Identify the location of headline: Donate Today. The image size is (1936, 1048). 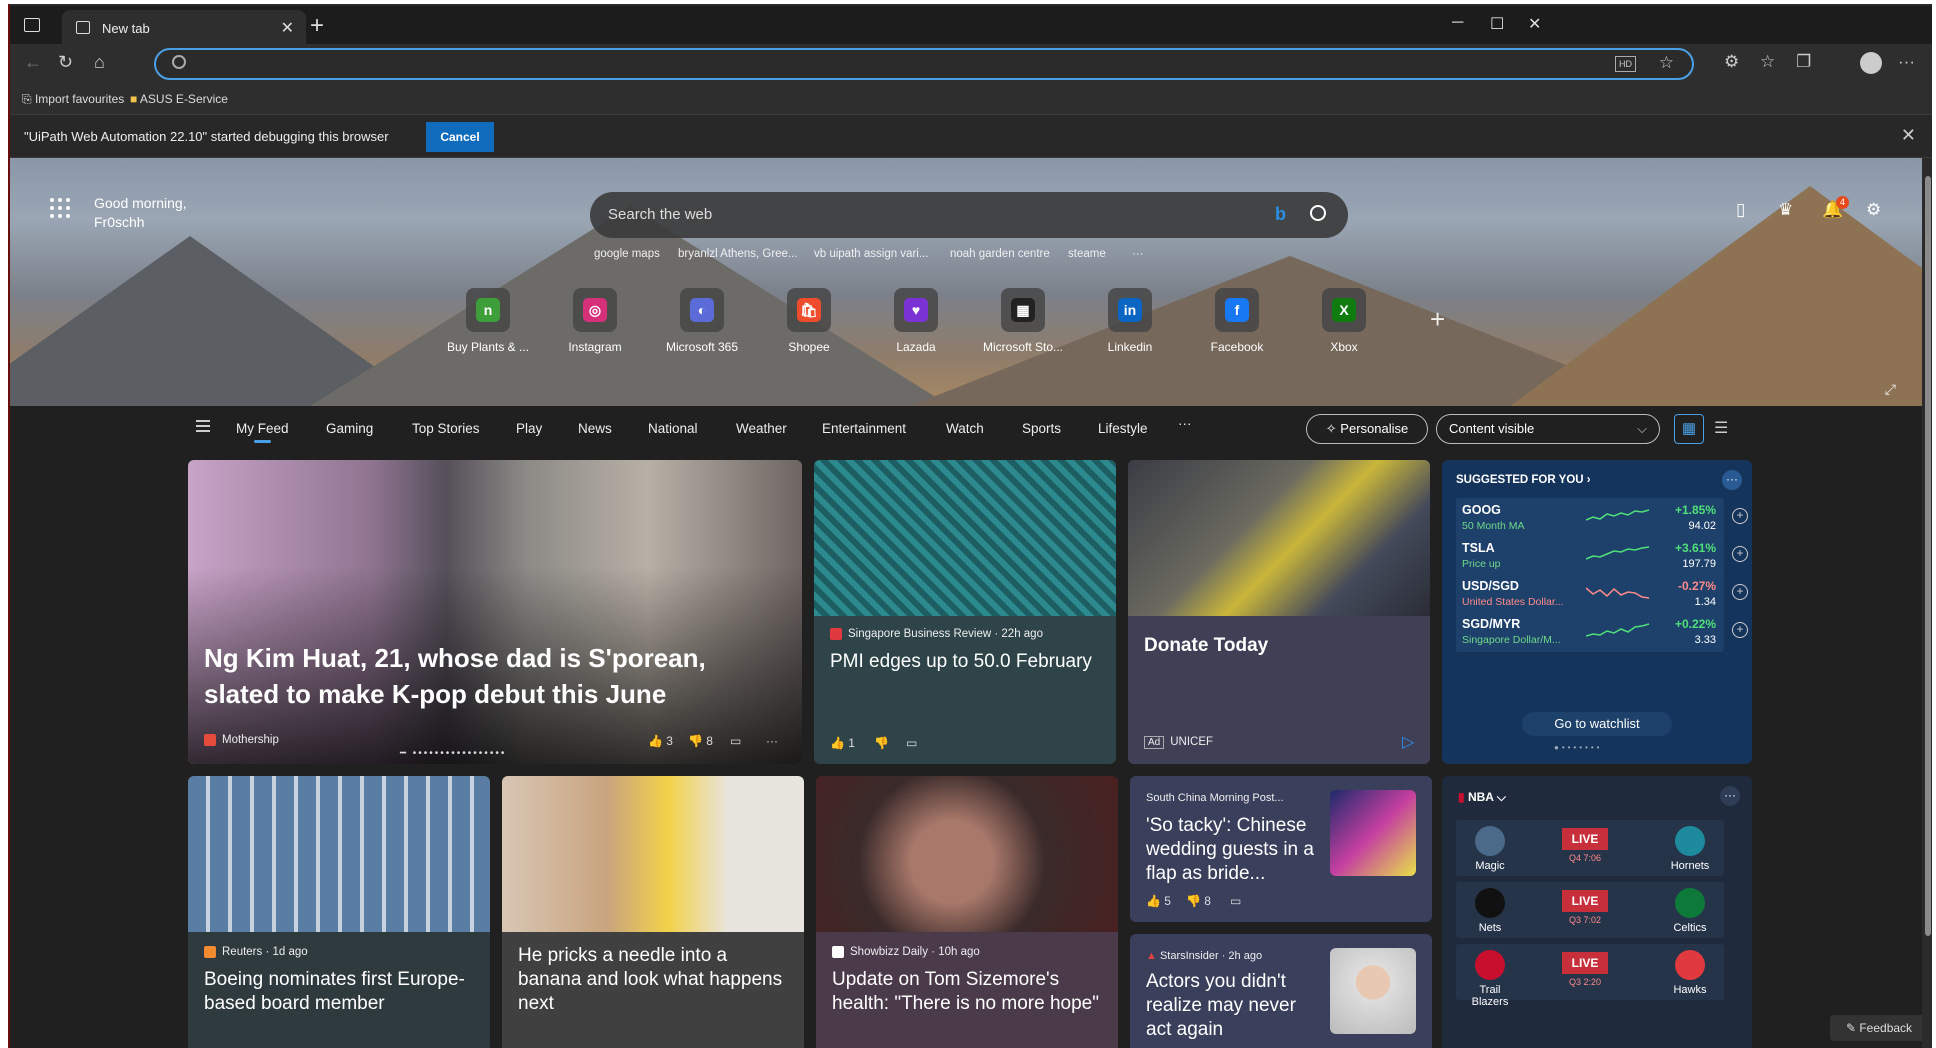
(1206, 646).